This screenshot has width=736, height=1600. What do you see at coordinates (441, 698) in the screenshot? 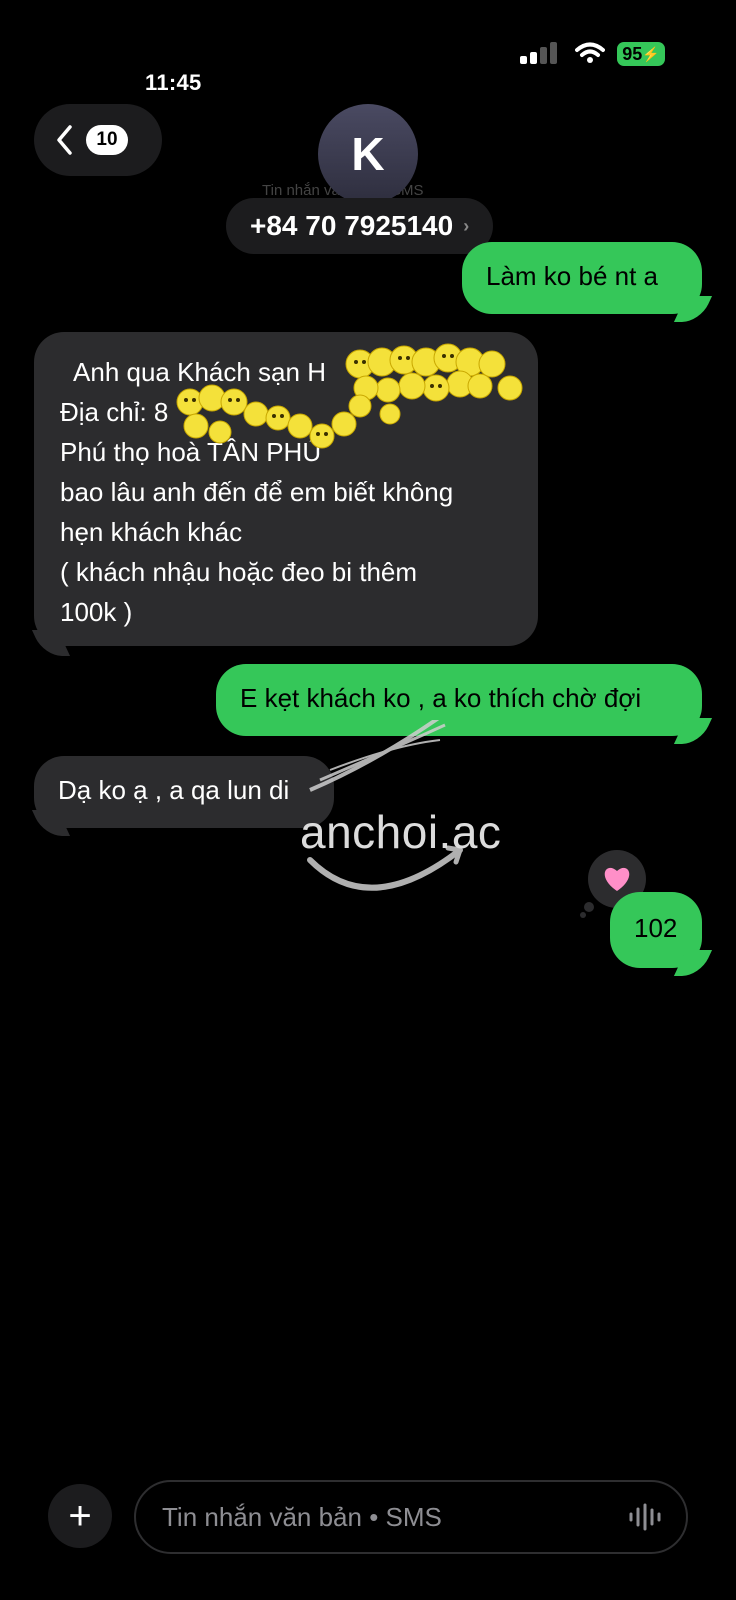
I see `message-text: E kẹt khách ko , a ko thích chờ đợi` at bounding box center [441, 698].